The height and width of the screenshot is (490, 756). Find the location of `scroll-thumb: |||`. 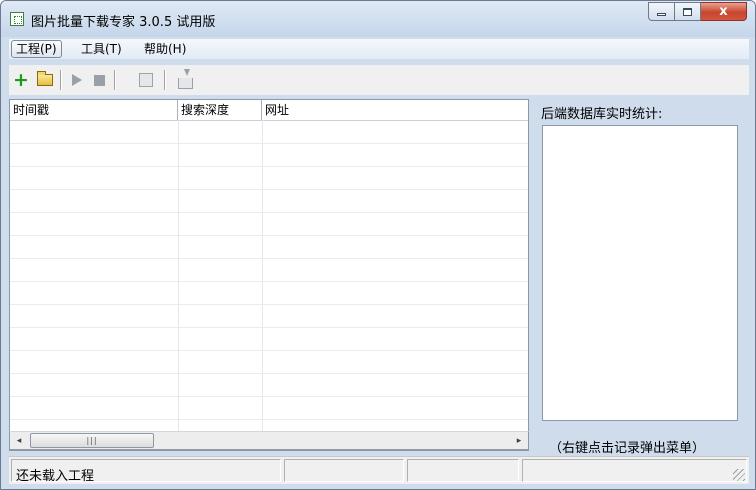

scroll-thumb: ||| is located at coordinates (92, 440).